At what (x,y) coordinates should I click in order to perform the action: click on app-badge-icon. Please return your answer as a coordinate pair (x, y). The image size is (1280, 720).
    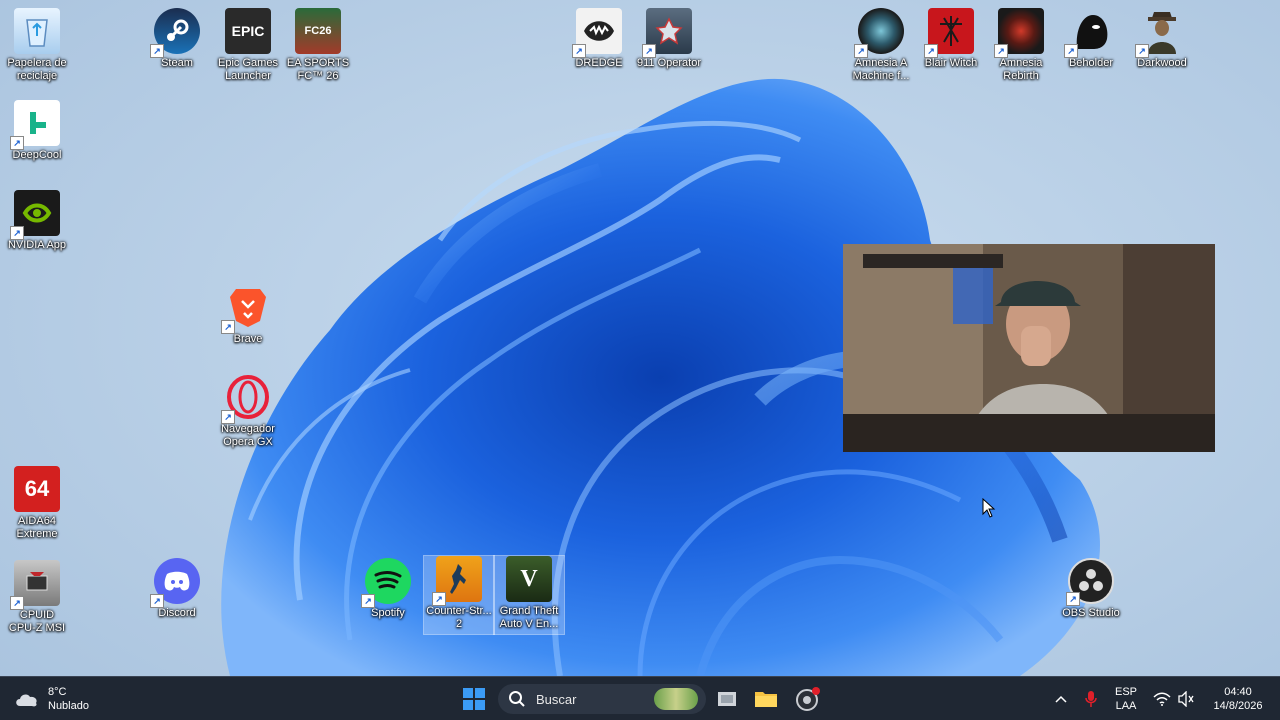
    Looking at the image, I should click on (808, 698).